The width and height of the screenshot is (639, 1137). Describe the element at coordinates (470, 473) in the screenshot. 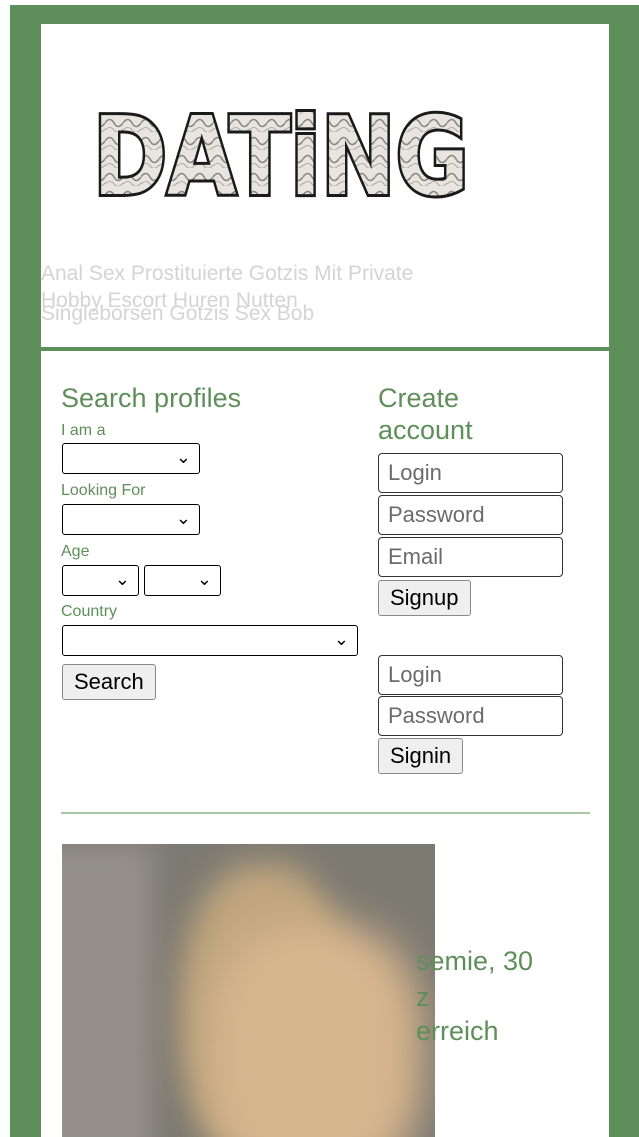

I see `signup-login-input: Login` at that location.